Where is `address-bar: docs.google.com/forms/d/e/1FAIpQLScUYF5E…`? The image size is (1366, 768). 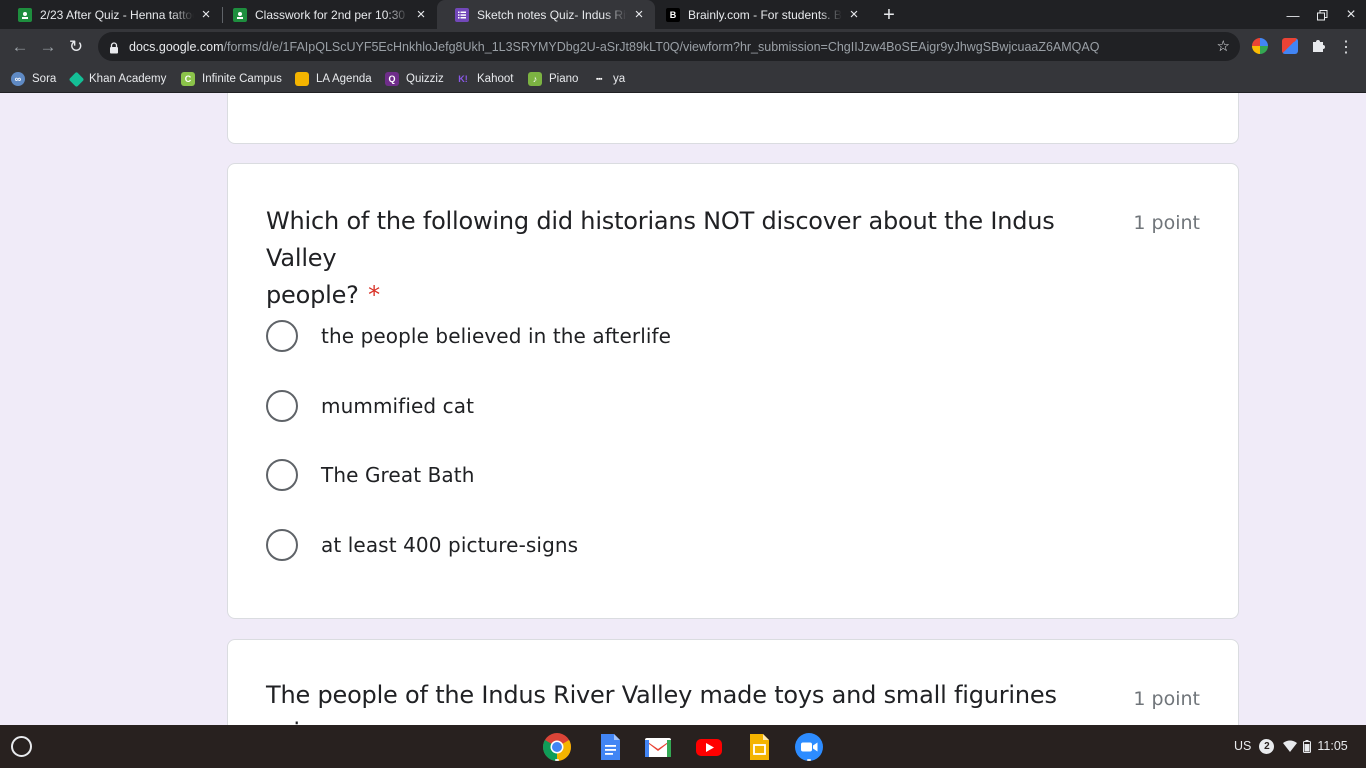
address-bar: docs.google.com/forms/d/e/1FAIpQLScUYF5E… is located at coordinates (669, 46).